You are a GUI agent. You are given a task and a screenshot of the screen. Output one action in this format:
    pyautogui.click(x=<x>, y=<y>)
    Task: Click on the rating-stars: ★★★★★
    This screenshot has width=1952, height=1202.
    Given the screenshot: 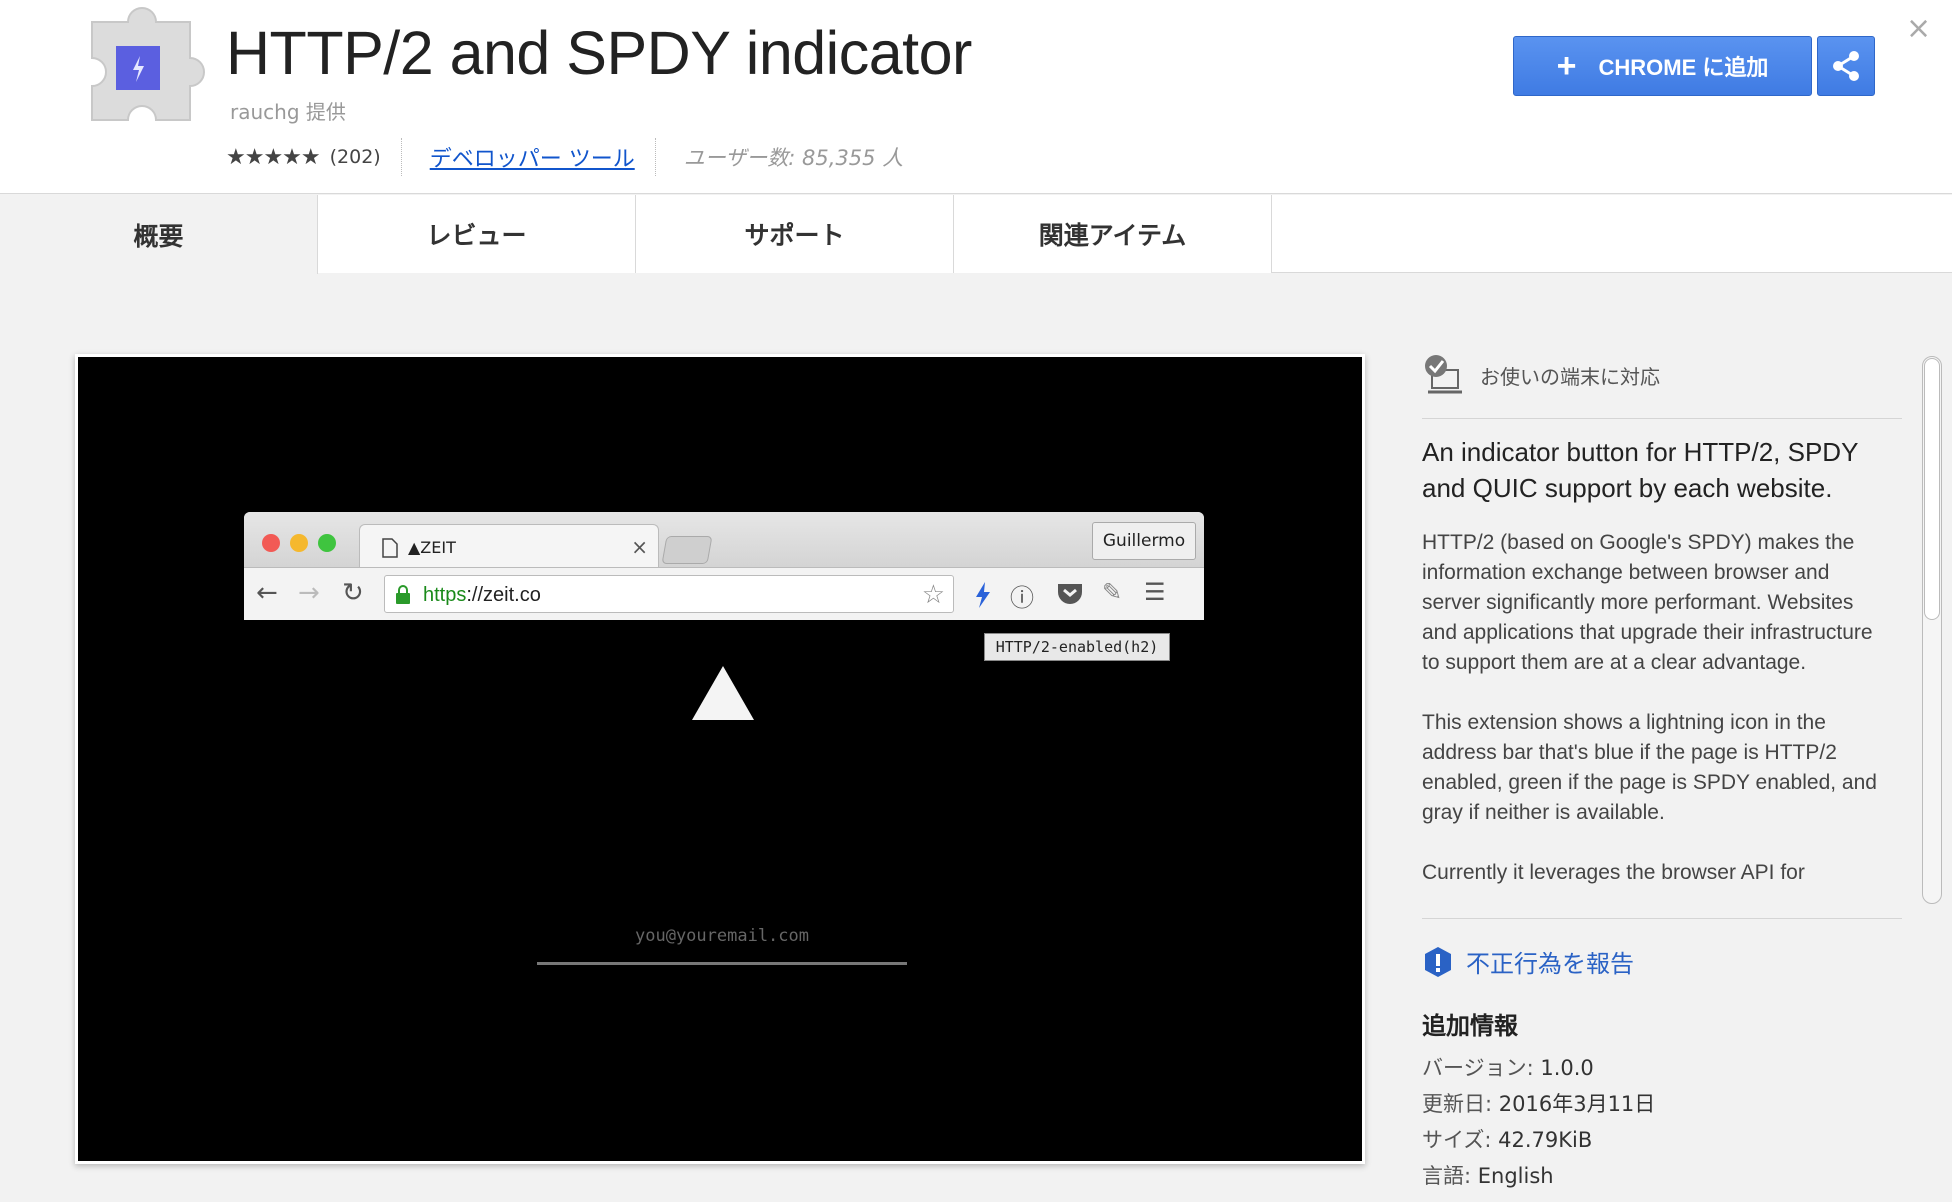 What is the action you would take?
    pyautogui.click(x=273, y=157)
    